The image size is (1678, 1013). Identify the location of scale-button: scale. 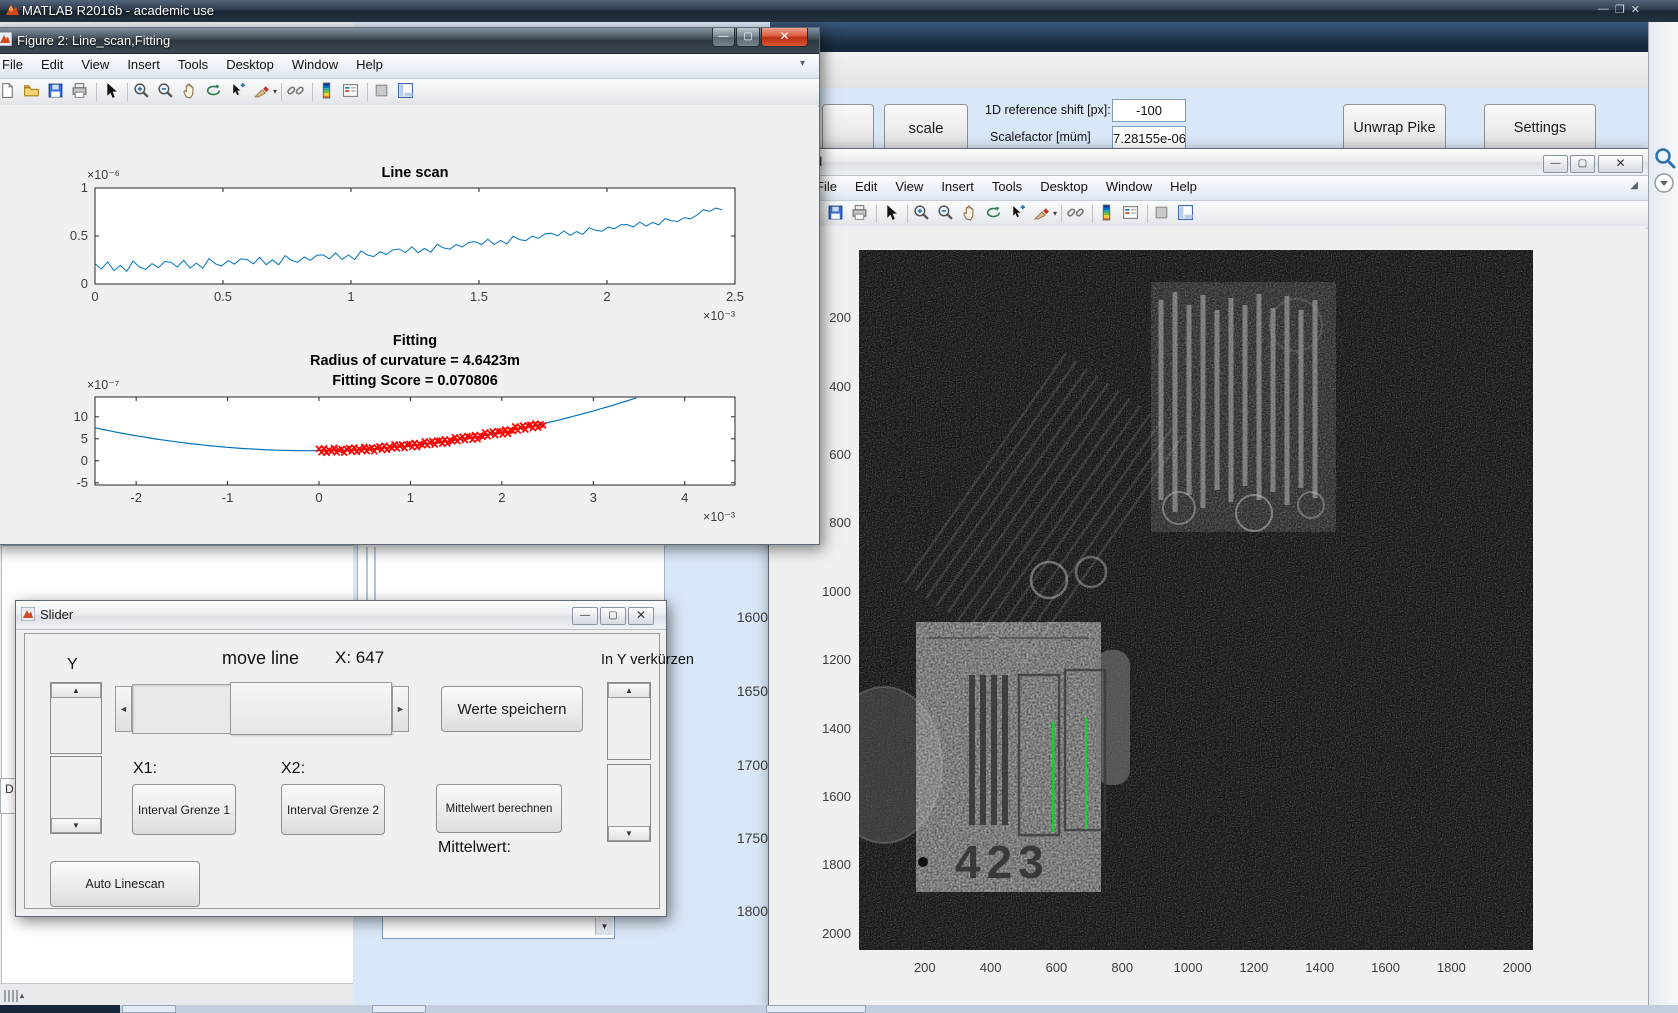
(926, 128).